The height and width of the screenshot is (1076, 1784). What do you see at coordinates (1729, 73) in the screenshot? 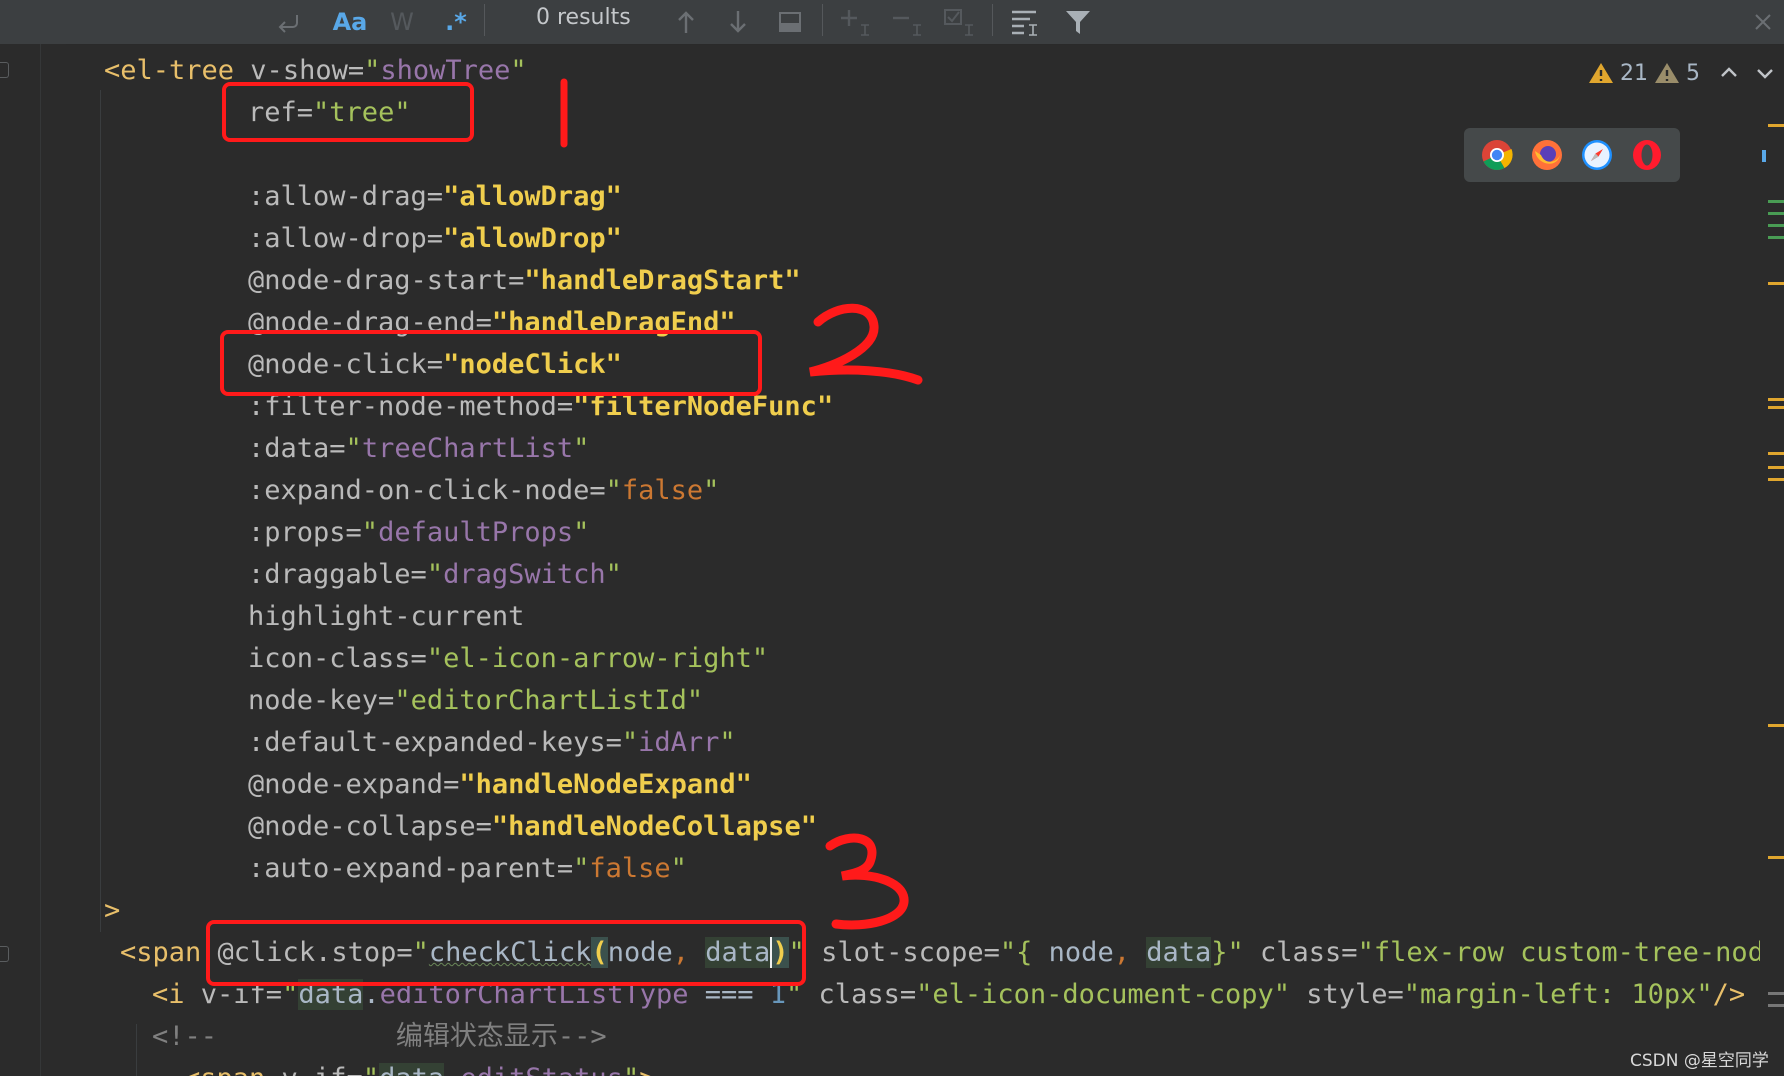
I see `previous-highlight-button` at bounding box center [1729, 73].